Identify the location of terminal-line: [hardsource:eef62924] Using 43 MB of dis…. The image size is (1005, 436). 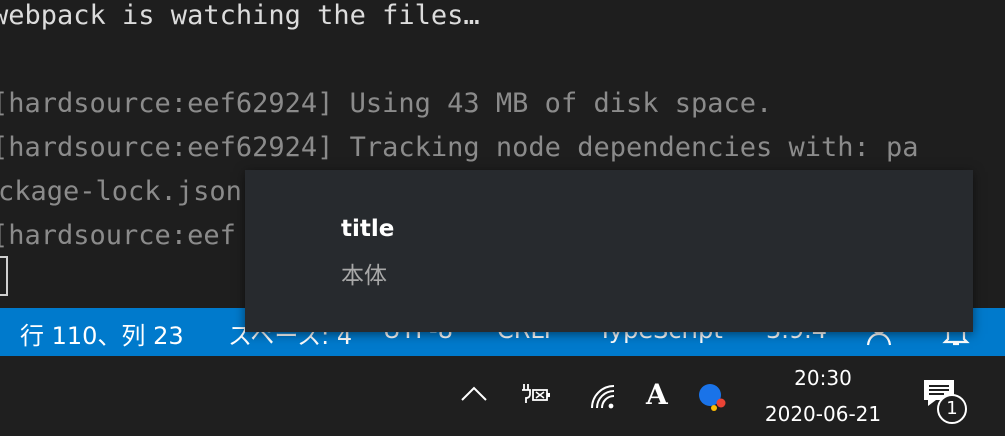
(386, 103).